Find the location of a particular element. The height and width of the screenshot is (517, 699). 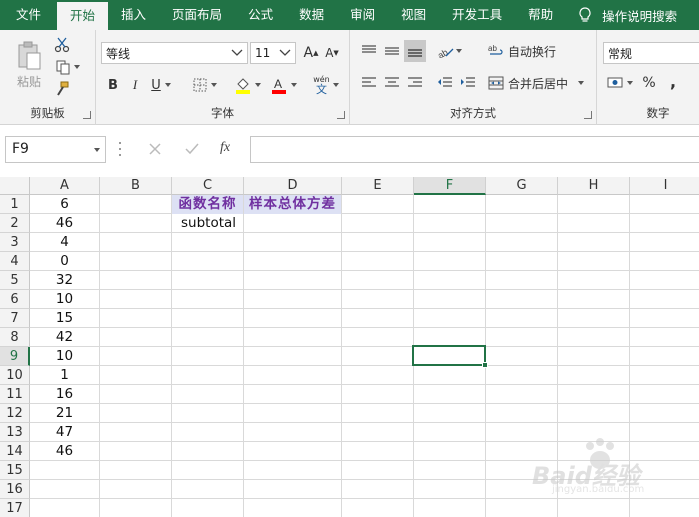

cell-a14: 46 is located at coordinates (64, 451).